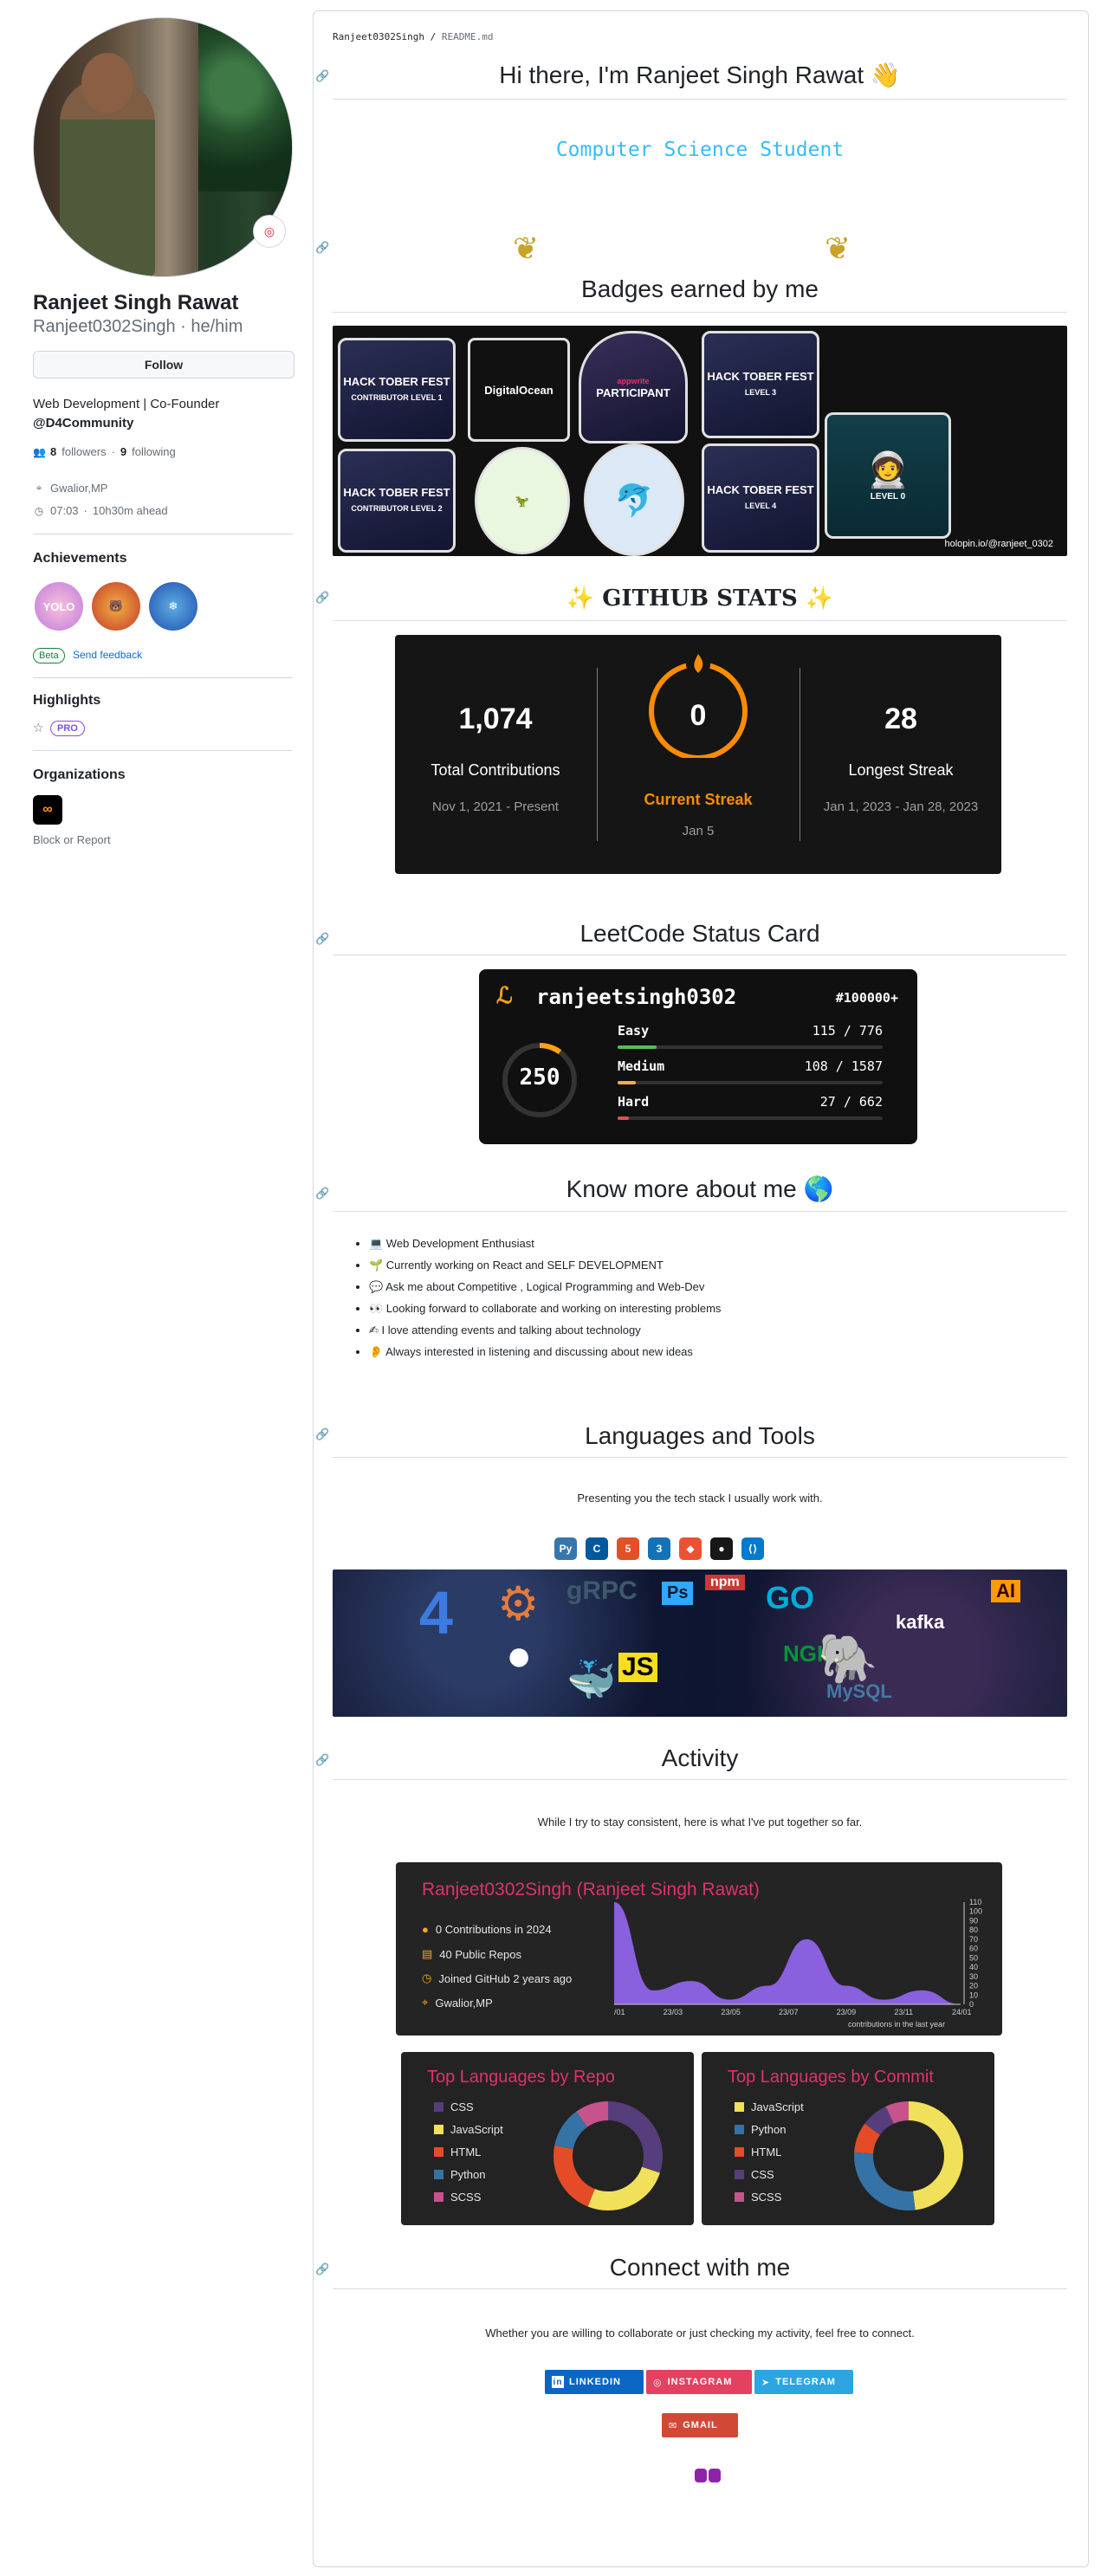  Describe the element at coordinates (700, 288) in the screenshot. I see `badges-heading: Badges earned by me` at that location.